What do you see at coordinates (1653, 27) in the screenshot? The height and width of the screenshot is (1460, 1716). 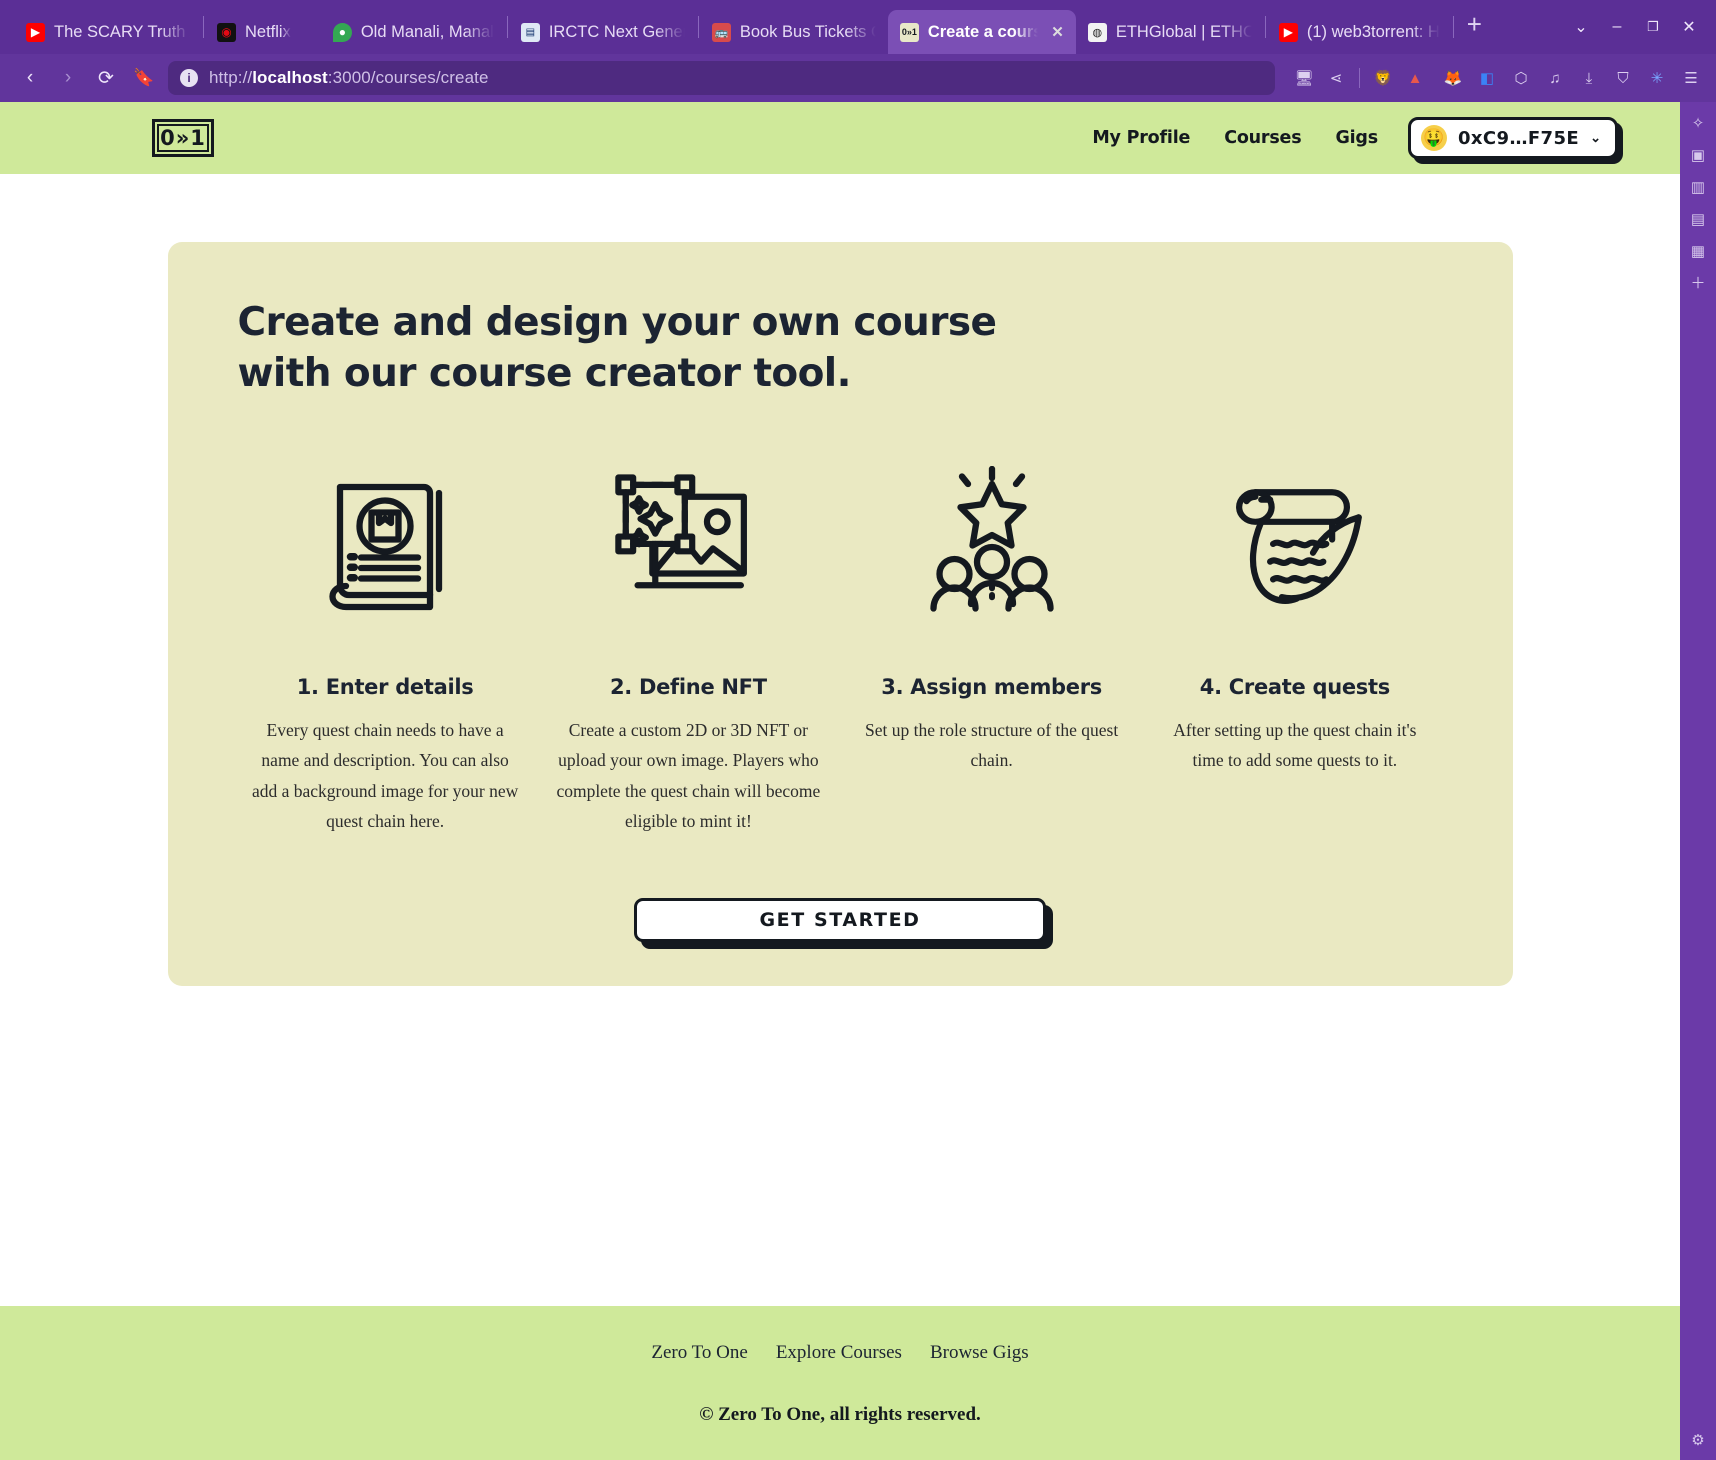 I see `maximize-button: ❐` at bounding box center [1653, 27].